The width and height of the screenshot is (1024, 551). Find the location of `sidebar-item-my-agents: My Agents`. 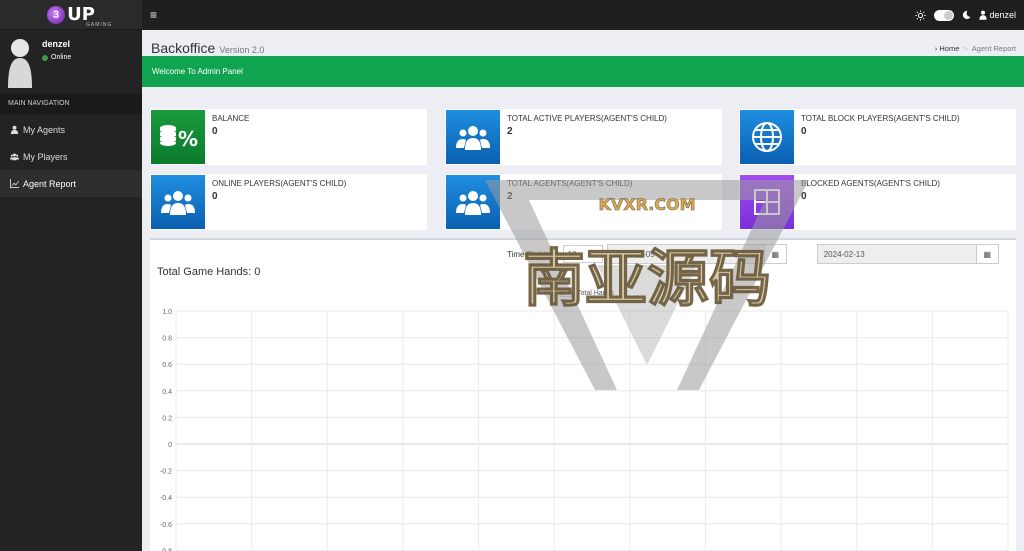

sidebar-item-my-agents: My Agents is located at coordinates (71, 129).